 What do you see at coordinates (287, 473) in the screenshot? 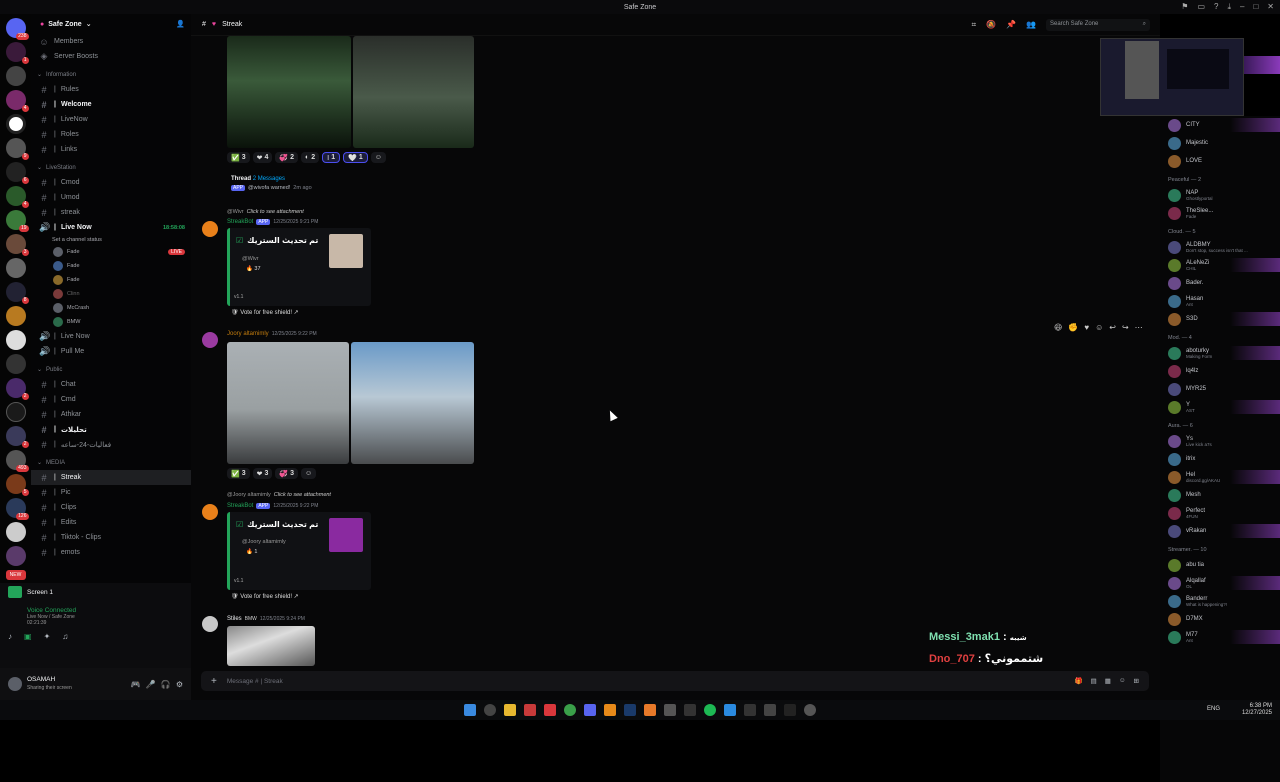
I see `reaction-hearts: 💞 3` at bounding box center [287, 473].